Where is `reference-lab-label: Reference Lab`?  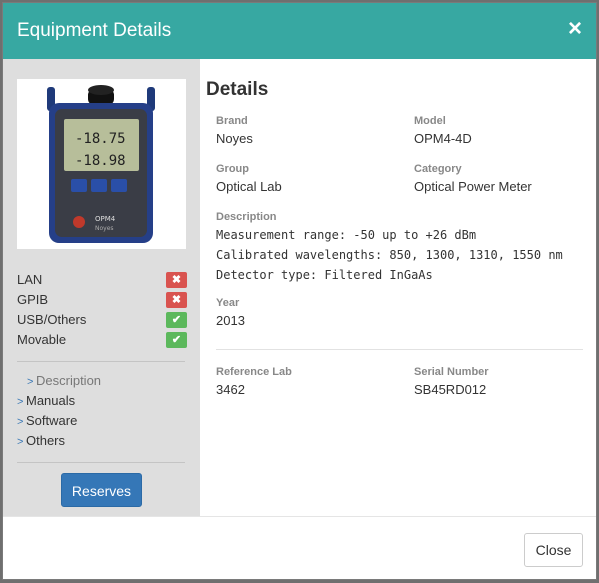
reference-lab-label: Reference Lab is located at coordinates (254, 372).